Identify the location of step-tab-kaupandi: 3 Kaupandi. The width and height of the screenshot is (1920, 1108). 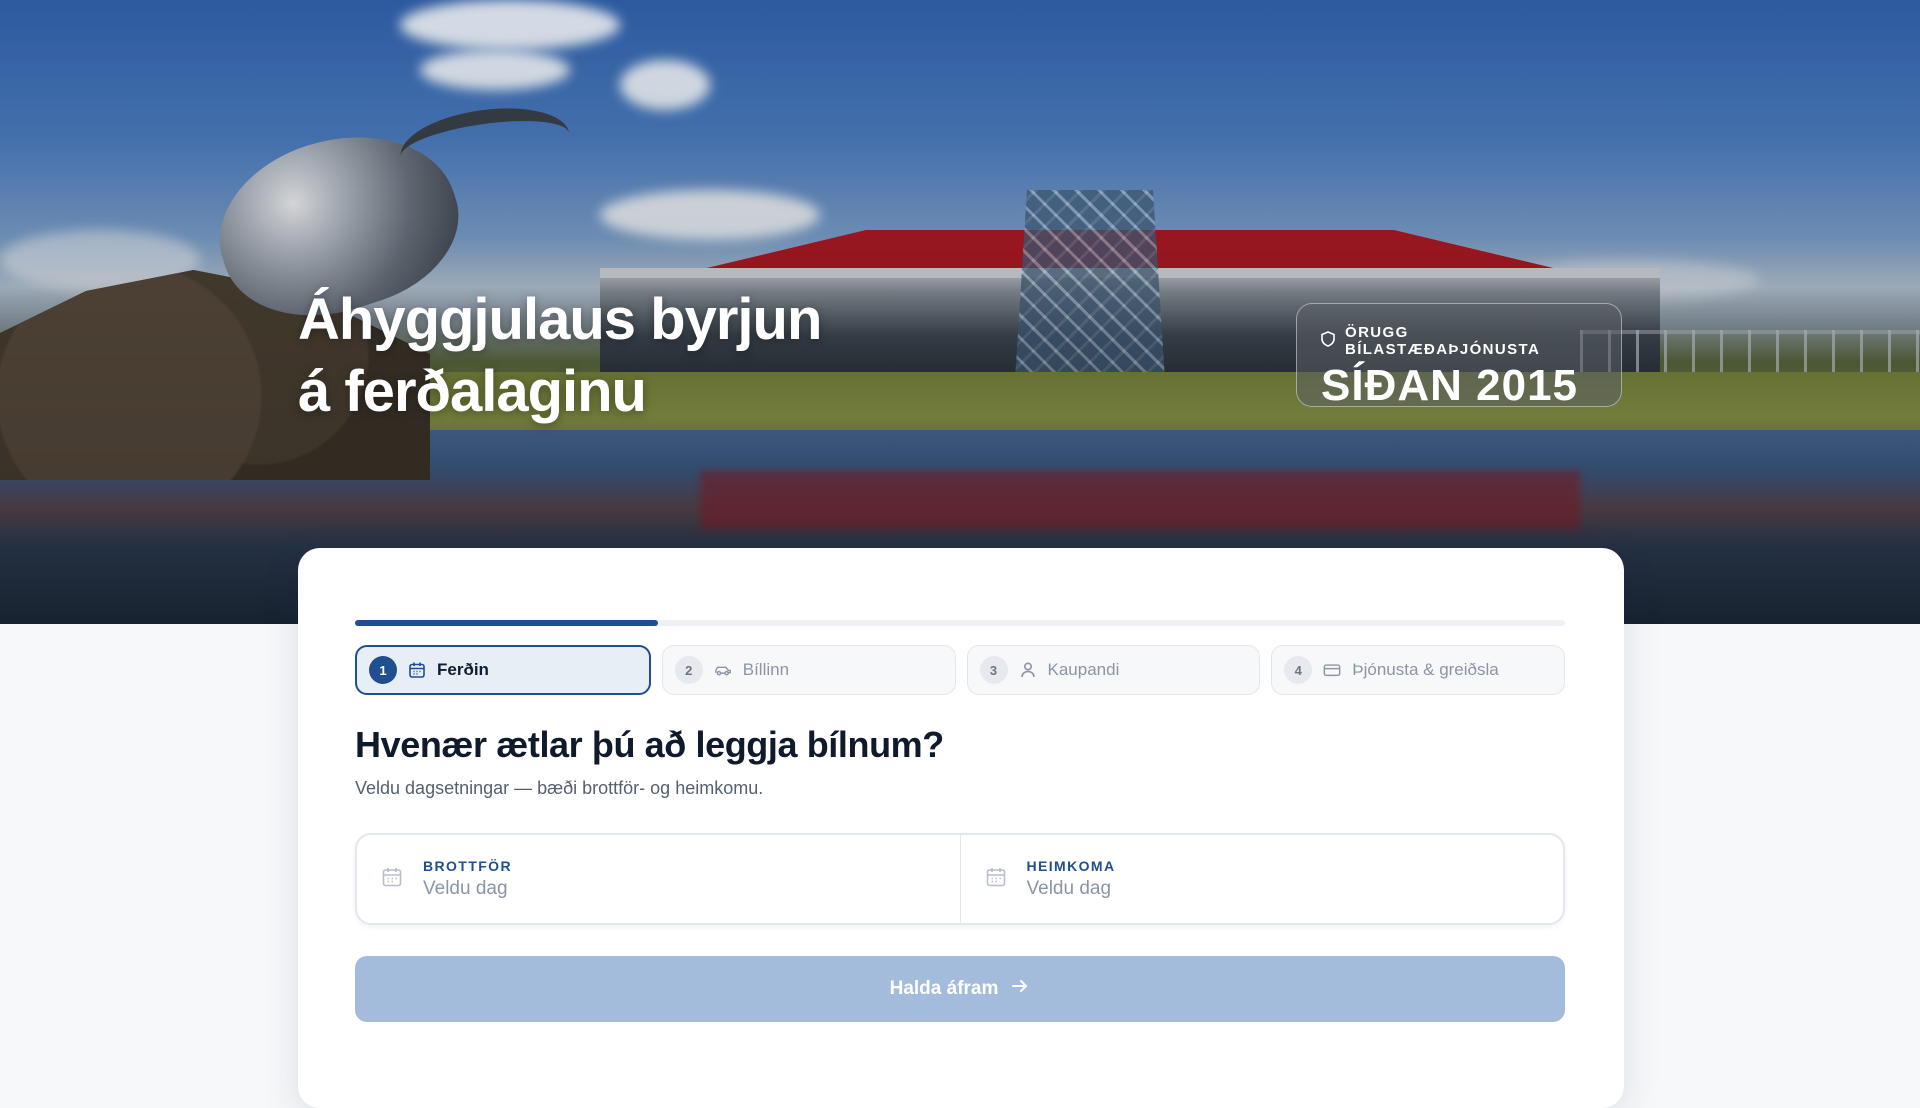
(1113, 670).